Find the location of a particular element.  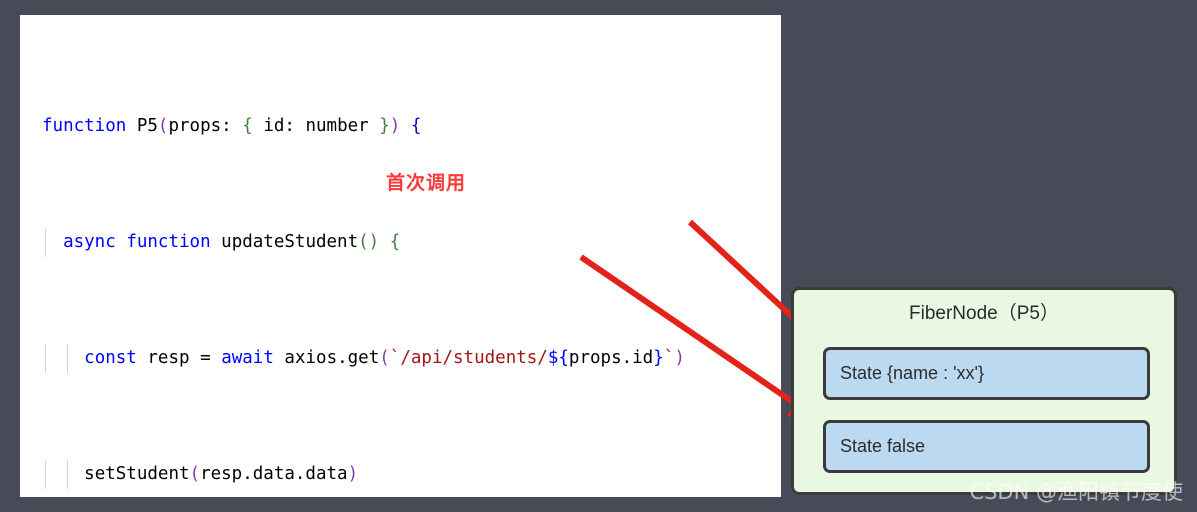

state-box-name-label: State {name : 'xx'} is located at coordinates (912, 373).